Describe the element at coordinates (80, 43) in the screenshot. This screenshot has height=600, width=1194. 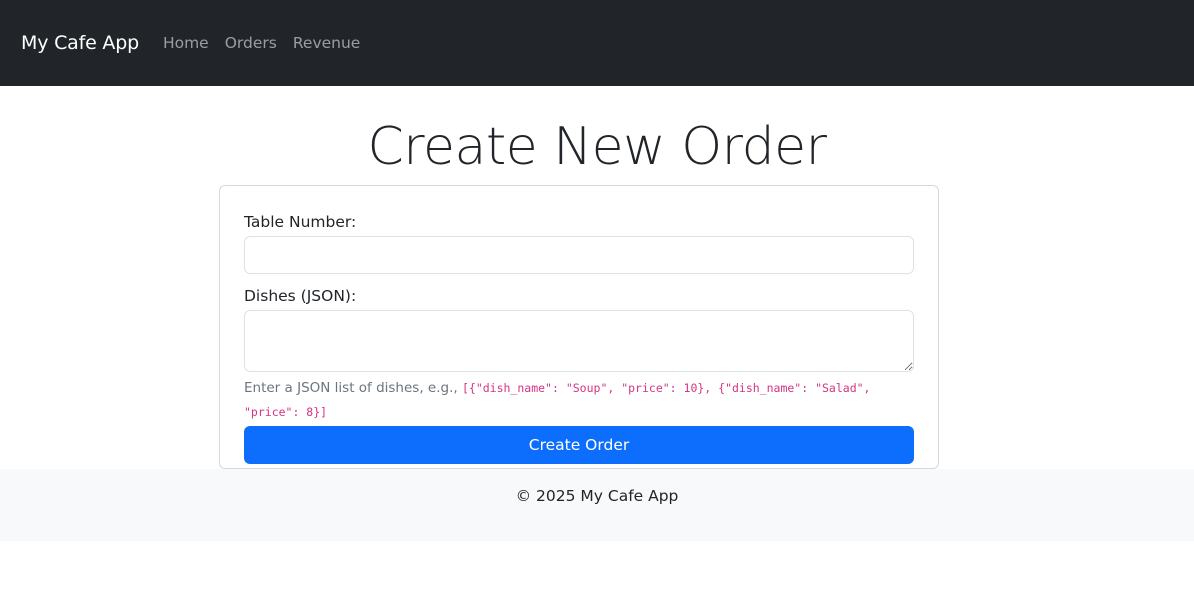
I see `brand-link: My Cafe App` at that location.